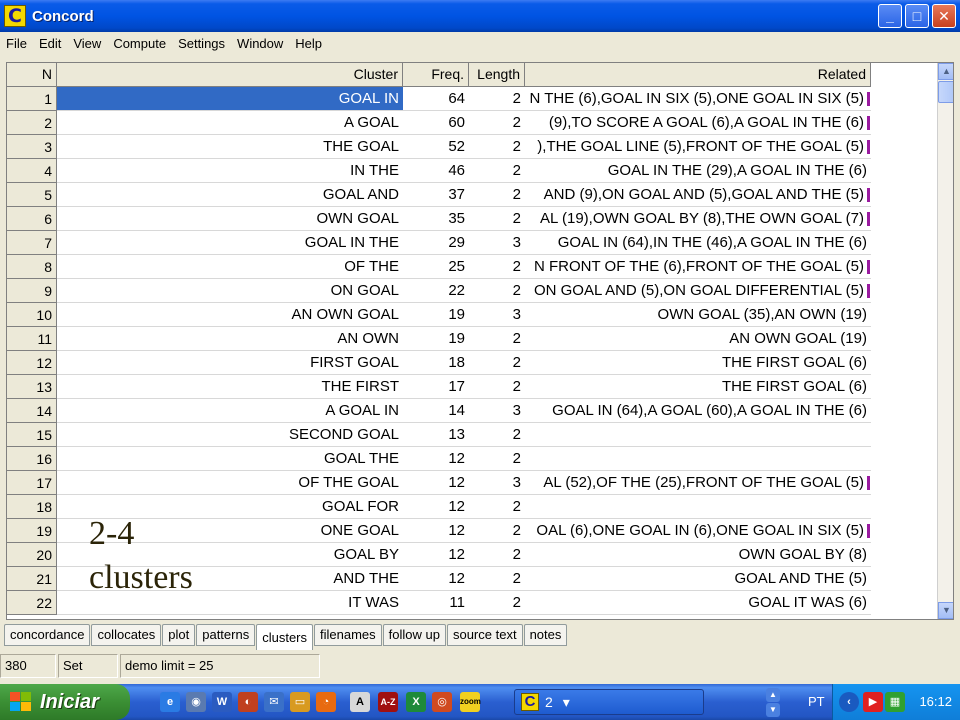 The width and height of the screenshot is (960, 720). Describe the element at coordinates (698, 603) in the screenshot. I see `cell-related: GOAL IT WAS (6)` at that location.